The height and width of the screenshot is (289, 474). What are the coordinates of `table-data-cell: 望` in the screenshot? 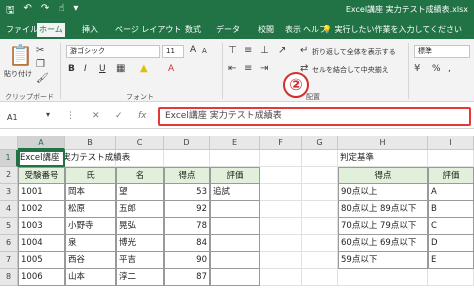 It's located at (140, 192).